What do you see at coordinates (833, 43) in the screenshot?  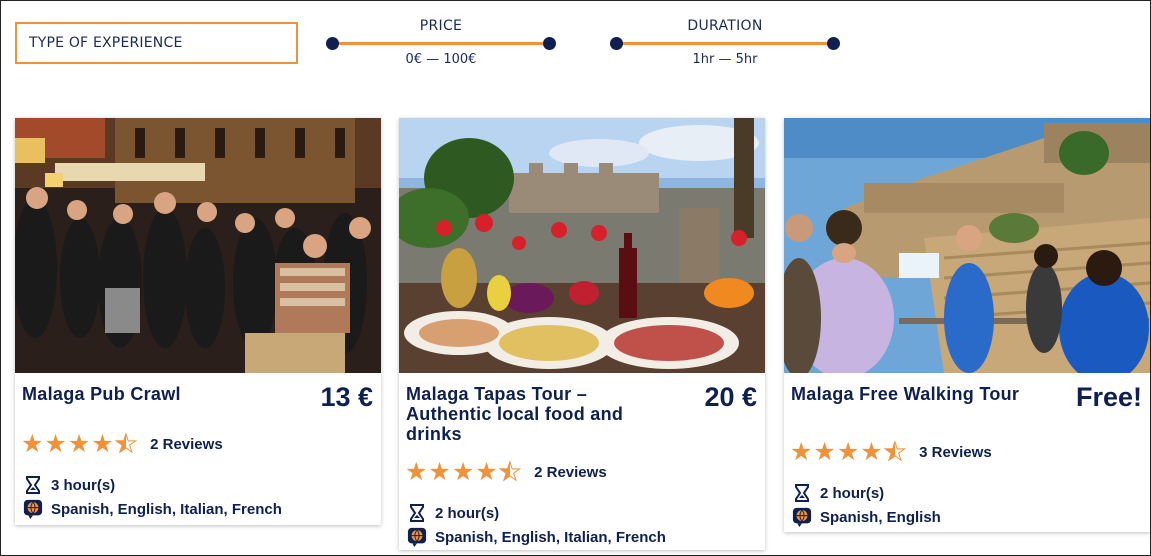 I see `duration-max-handle` at bounding box center [833, 43].